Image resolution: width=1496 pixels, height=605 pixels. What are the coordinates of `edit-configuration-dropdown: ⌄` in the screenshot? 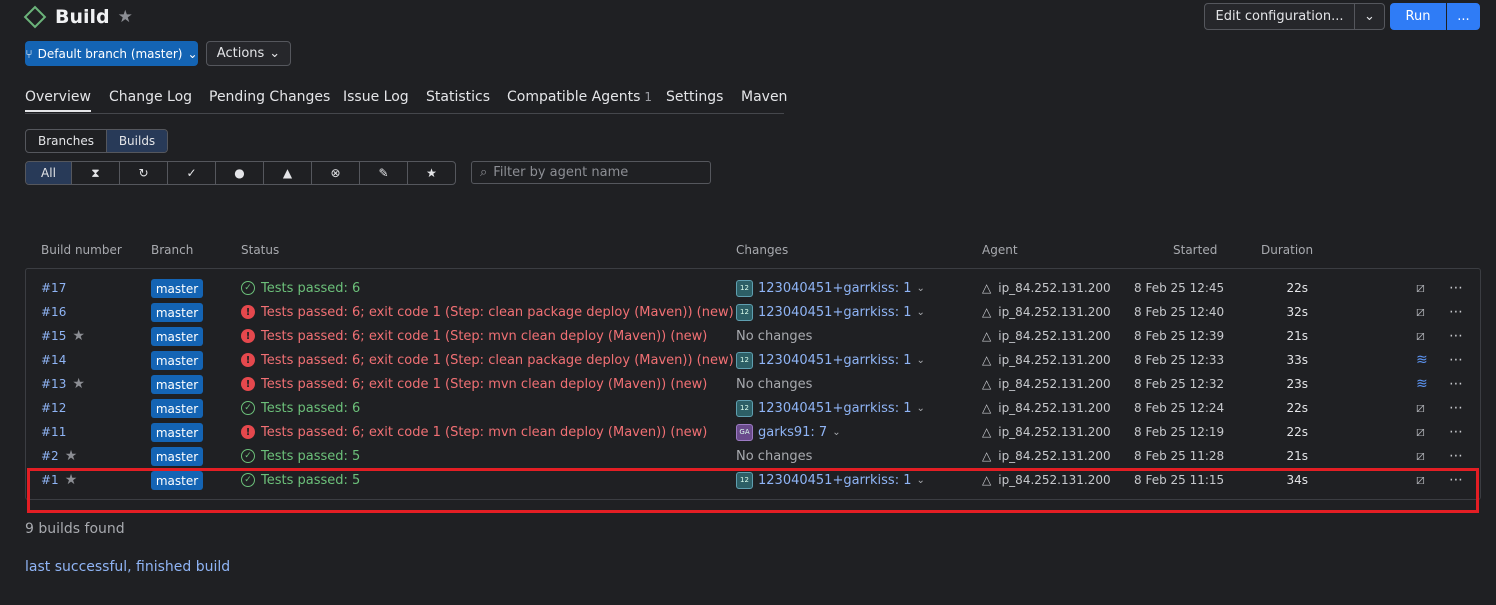 It's located at (1369, 16).